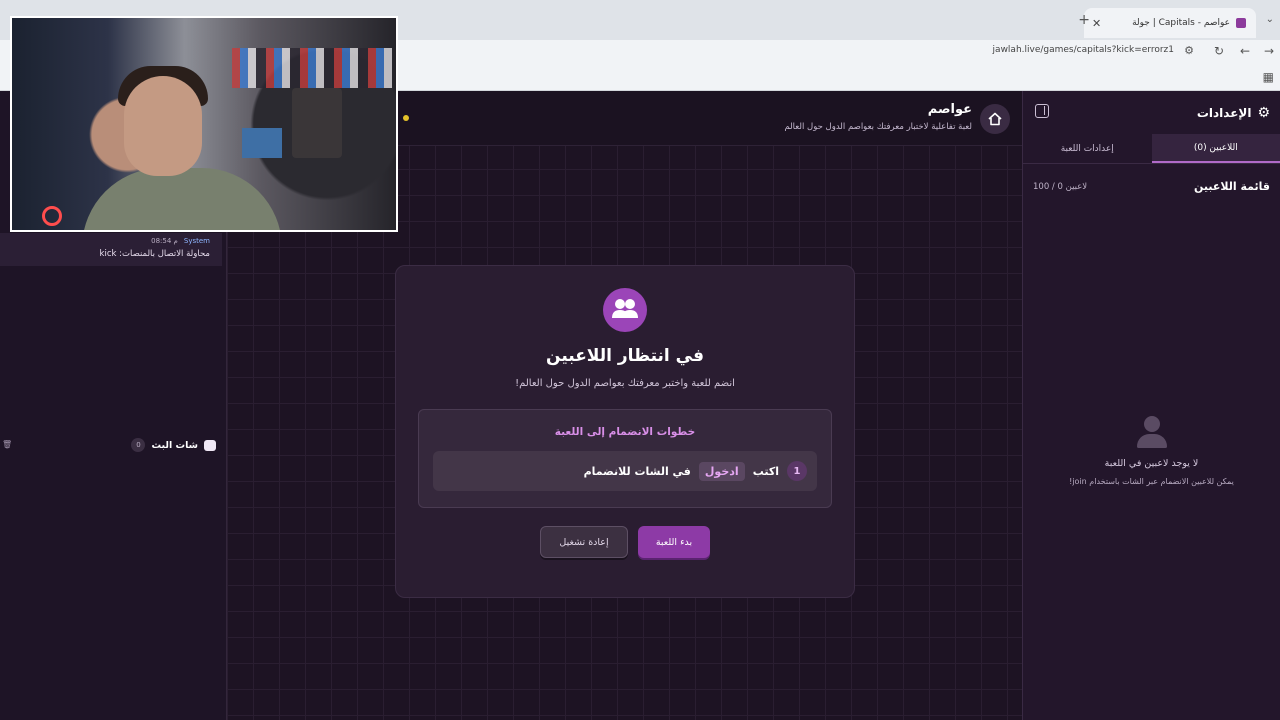  I want to click on waiting-title: في انتظار اللاعبين, so click(625, 356).